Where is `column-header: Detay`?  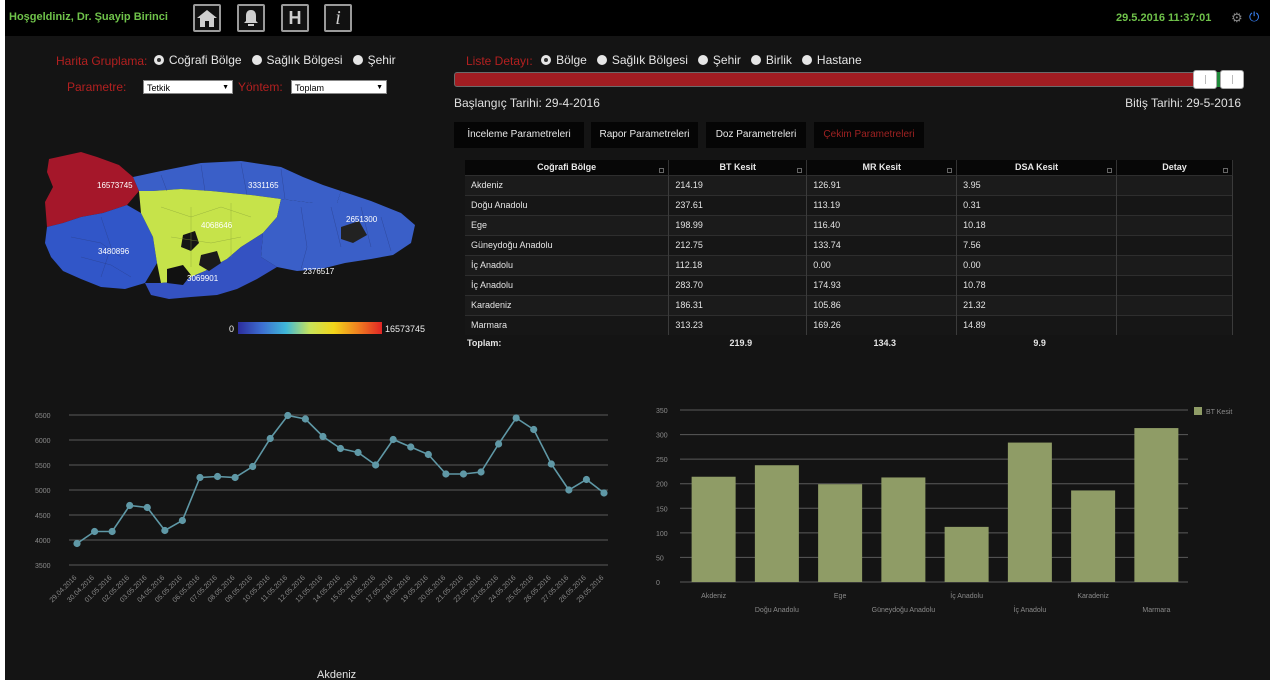 column-header: Detay is located at coordinates (1174, 167).